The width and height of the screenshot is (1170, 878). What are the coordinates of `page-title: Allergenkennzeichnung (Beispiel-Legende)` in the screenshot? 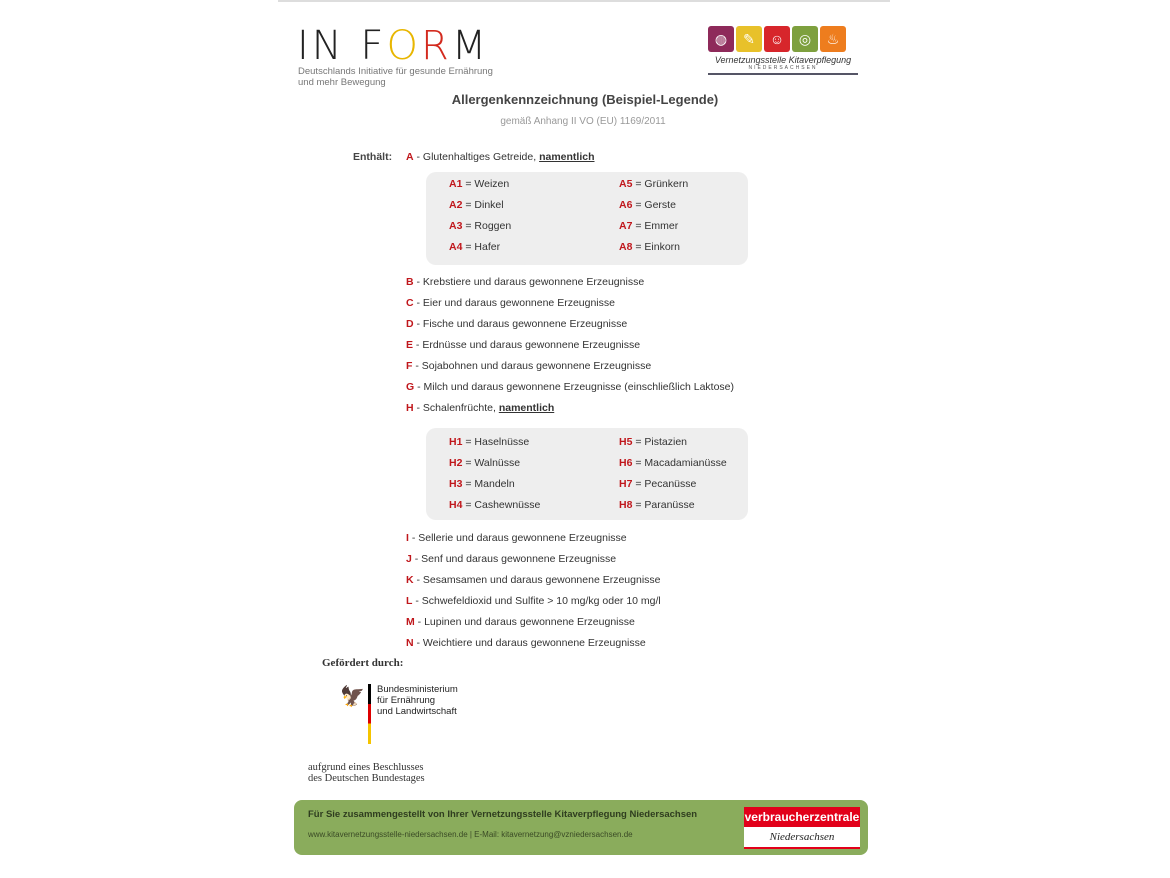 It's located at (585, 99).